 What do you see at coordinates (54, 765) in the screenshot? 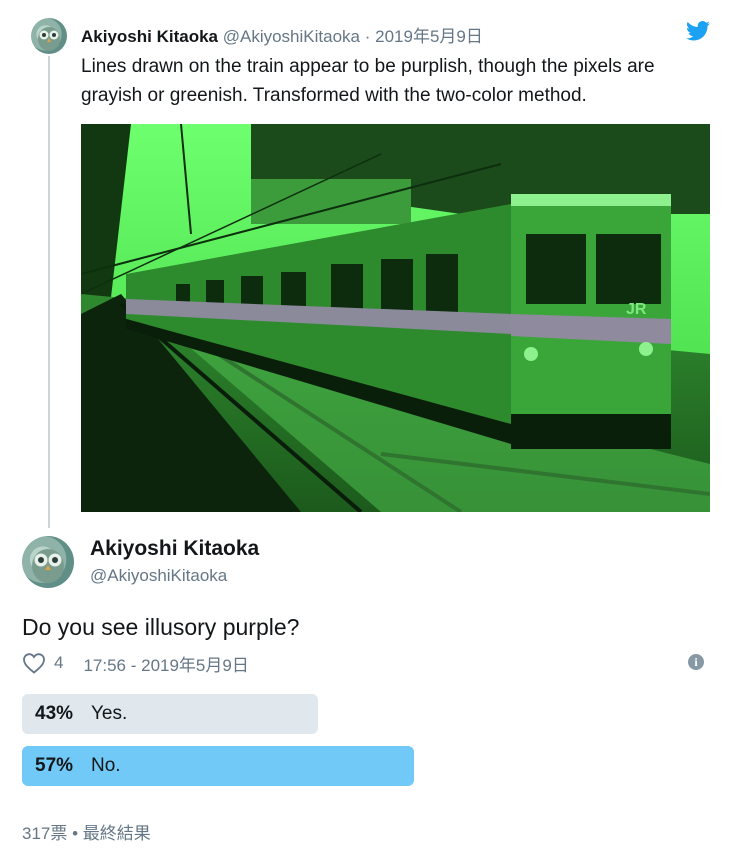
I see `poll-percent: 57%` at bounding box center [54, 765].